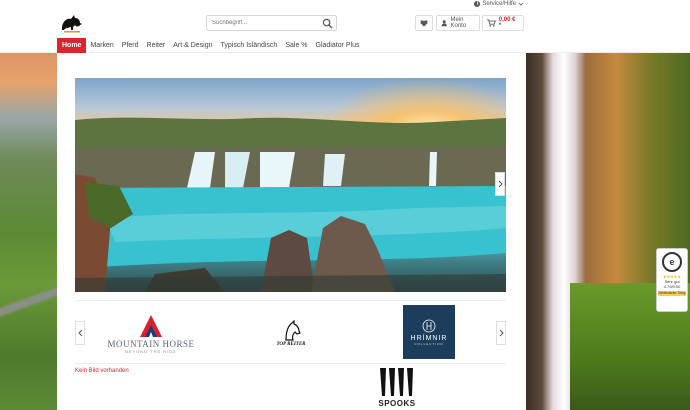 Image resolution: width=690 pixels, height=410 pixels. I want to click on account-label: Mein Konto, so click(458, 23).